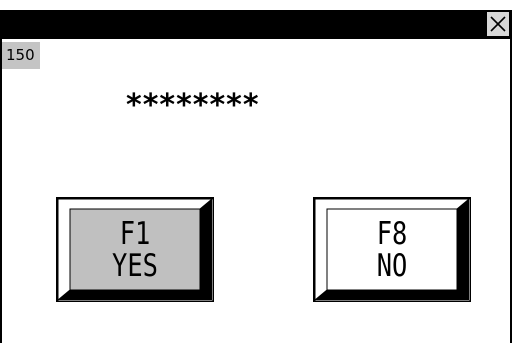 This screenshot has width=512, height=343. I want to click on no-label: NO, so click(392, 265).